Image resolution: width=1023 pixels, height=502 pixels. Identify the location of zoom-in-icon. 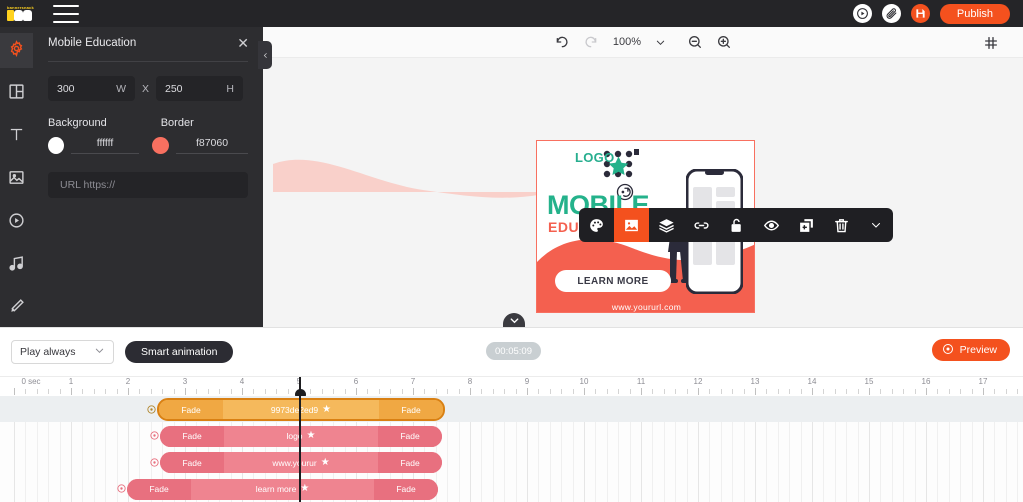
(724, 42).